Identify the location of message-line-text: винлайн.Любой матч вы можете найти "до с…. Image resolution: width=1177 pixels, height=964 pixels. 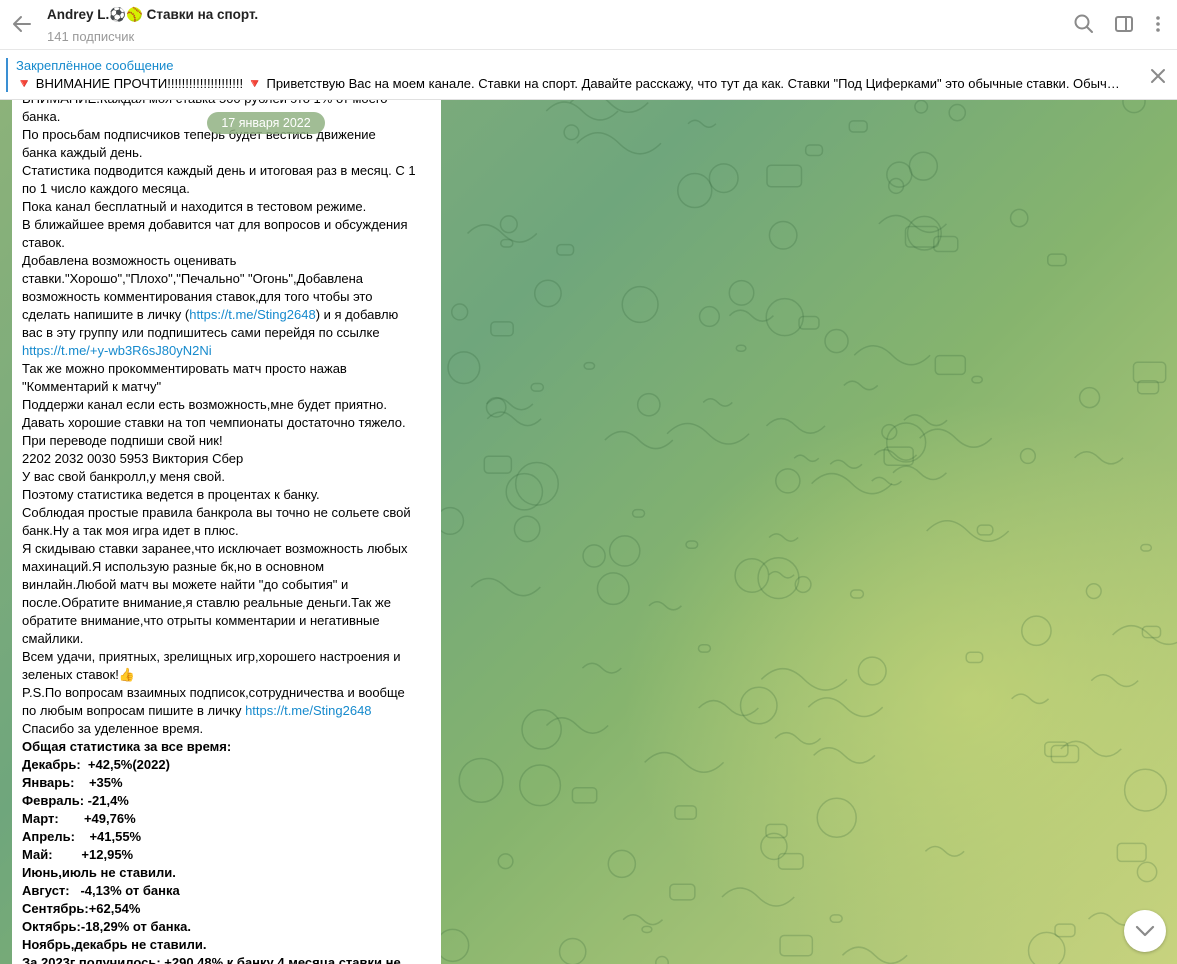
(185, 584).